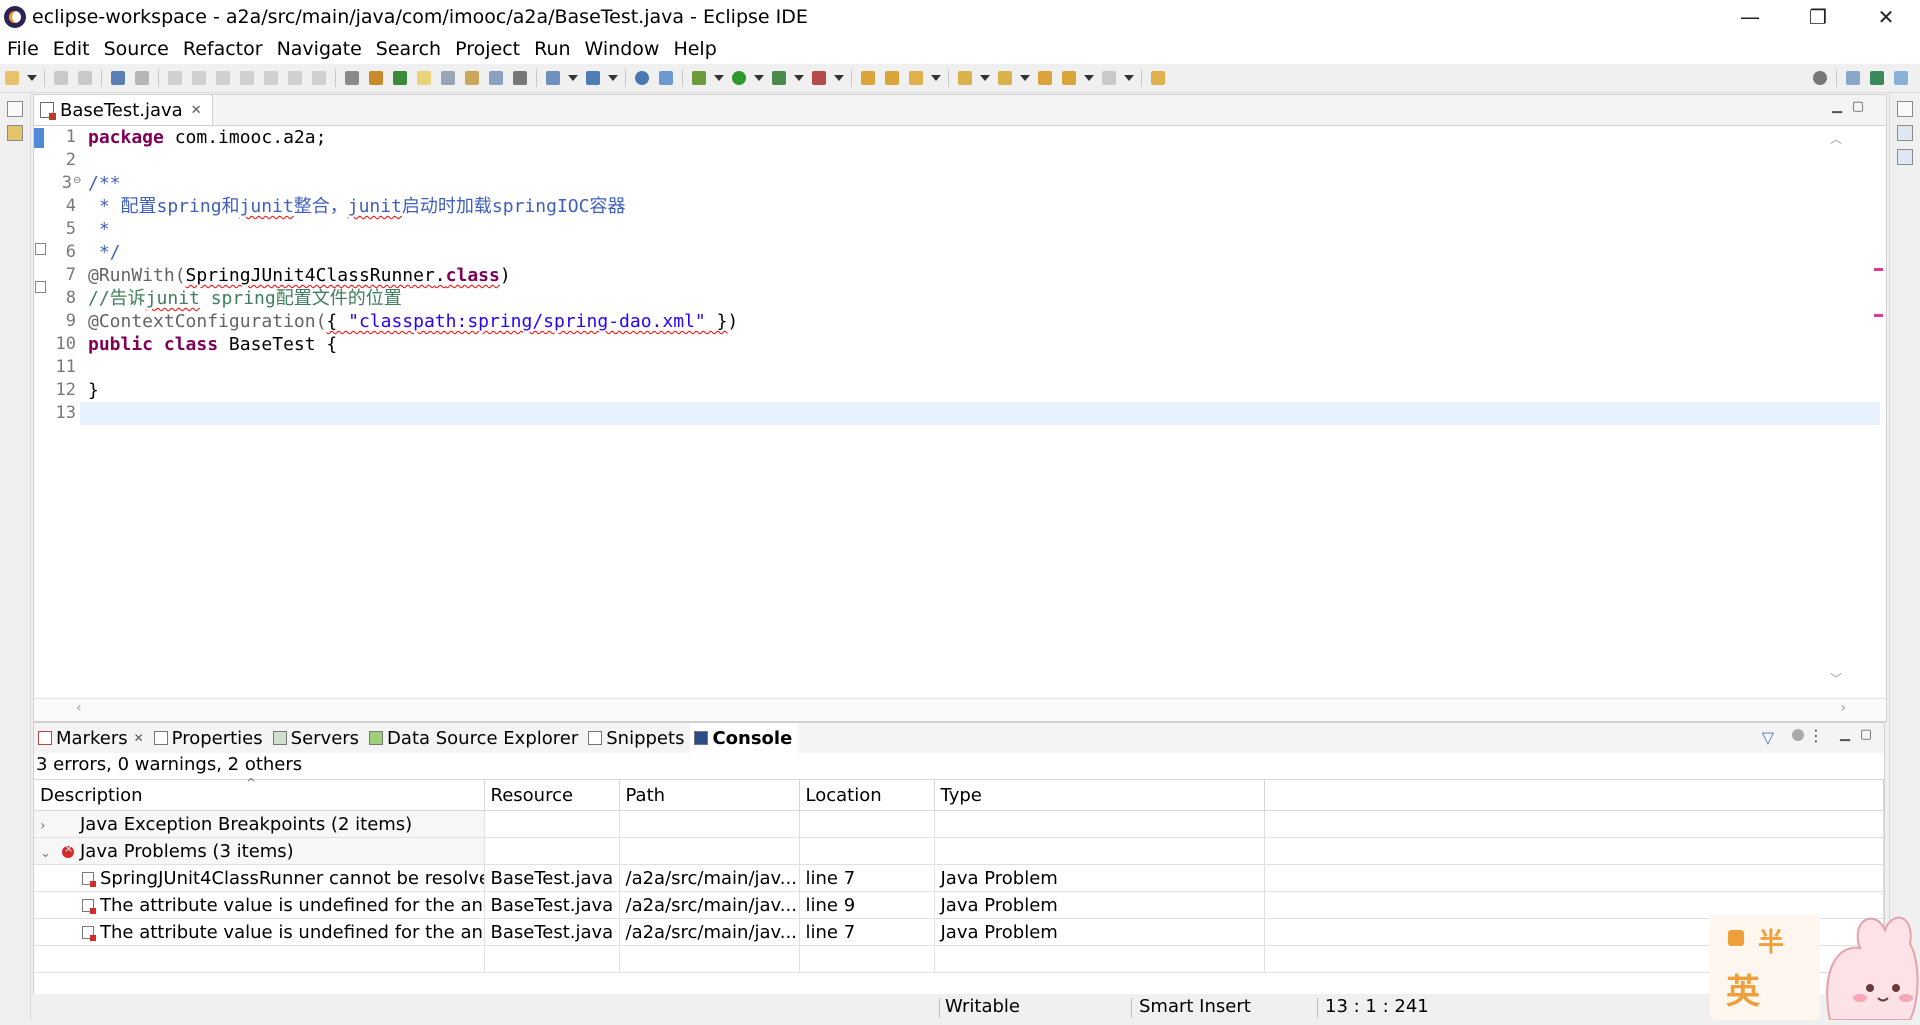  What do you see at coordinates (319, 49) in the screenshot?
I see `menu-navigate: Navigate` at bounding box center [319, 49].